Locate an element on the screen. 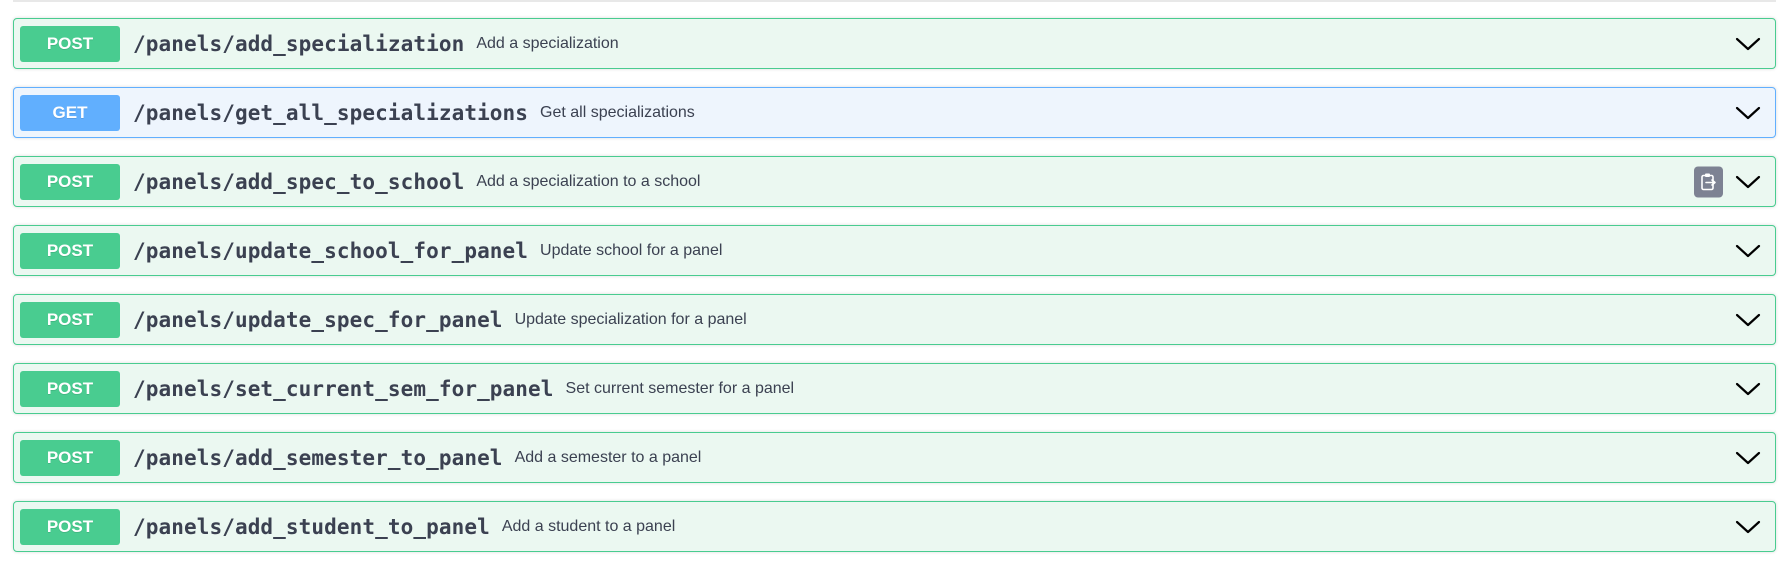 The height and width of the screenshot is (574, 1789). method-badge: GET is located at coordinates (70, 112).